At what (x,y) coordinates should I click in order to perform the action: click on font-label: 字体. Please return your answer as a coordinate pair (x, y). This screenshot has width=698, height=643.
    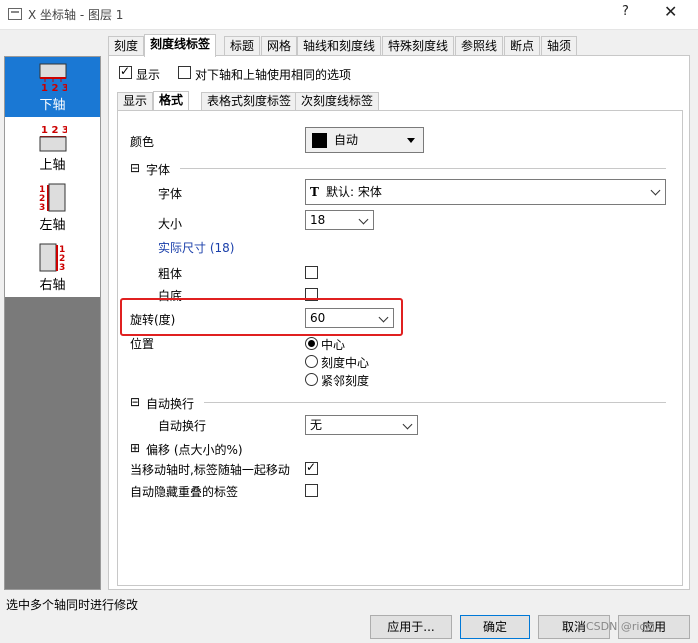
    Looking at the image, I should click on (170, 194).